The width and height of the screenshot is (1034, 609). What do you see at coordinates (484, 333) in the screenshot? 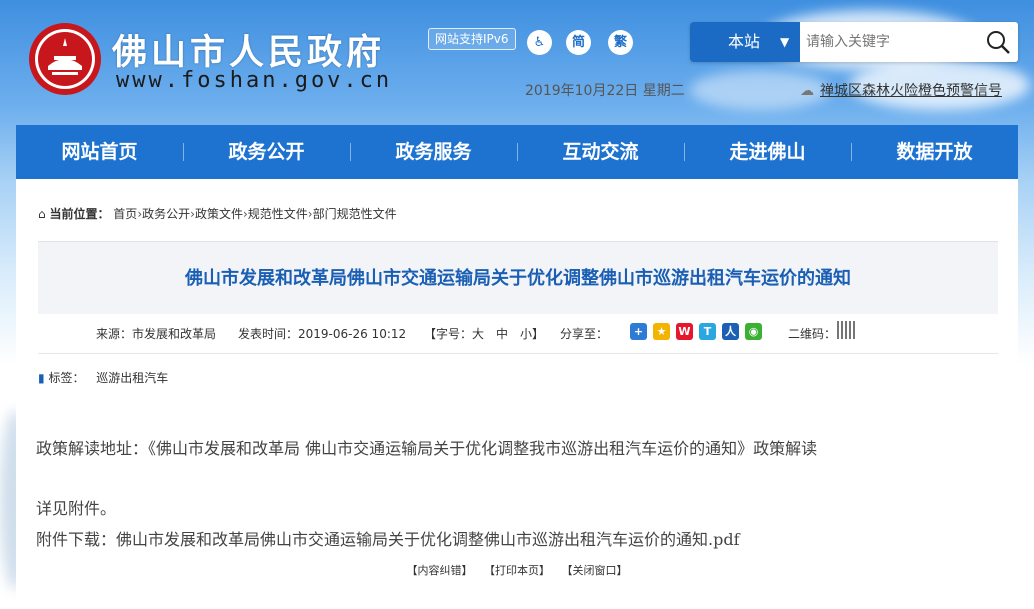
I see `font-size-selector: 【字号：大 中 小】` at bounding box center [484, 333].